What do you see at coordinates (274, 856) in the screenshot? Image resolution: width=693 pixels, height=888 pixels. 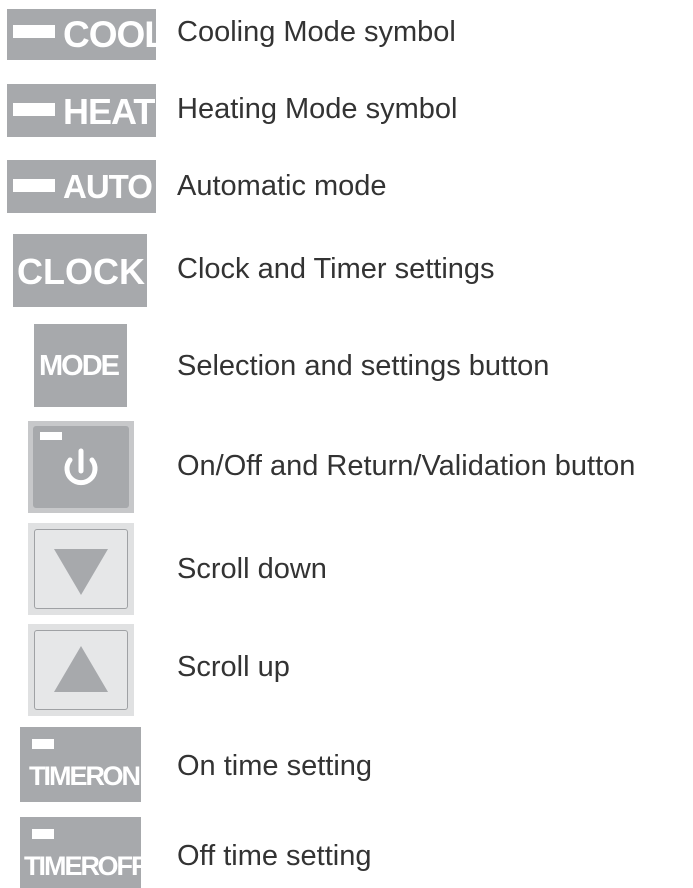 I see `timer-off-description: Off time setting` at bounding box center [274, 856].